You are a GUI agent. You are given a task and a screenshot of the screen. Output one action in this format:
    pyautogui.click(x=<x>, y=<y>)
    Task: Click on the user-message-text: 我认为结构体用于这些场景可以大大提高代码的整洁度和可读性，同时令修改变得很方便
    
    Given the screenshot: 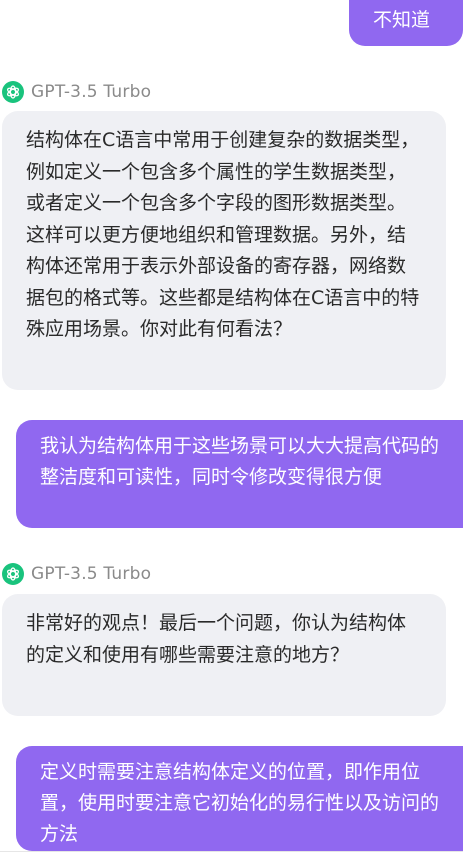 What is the action you would take?
    pyautogui.click(x=240, y=461)
    